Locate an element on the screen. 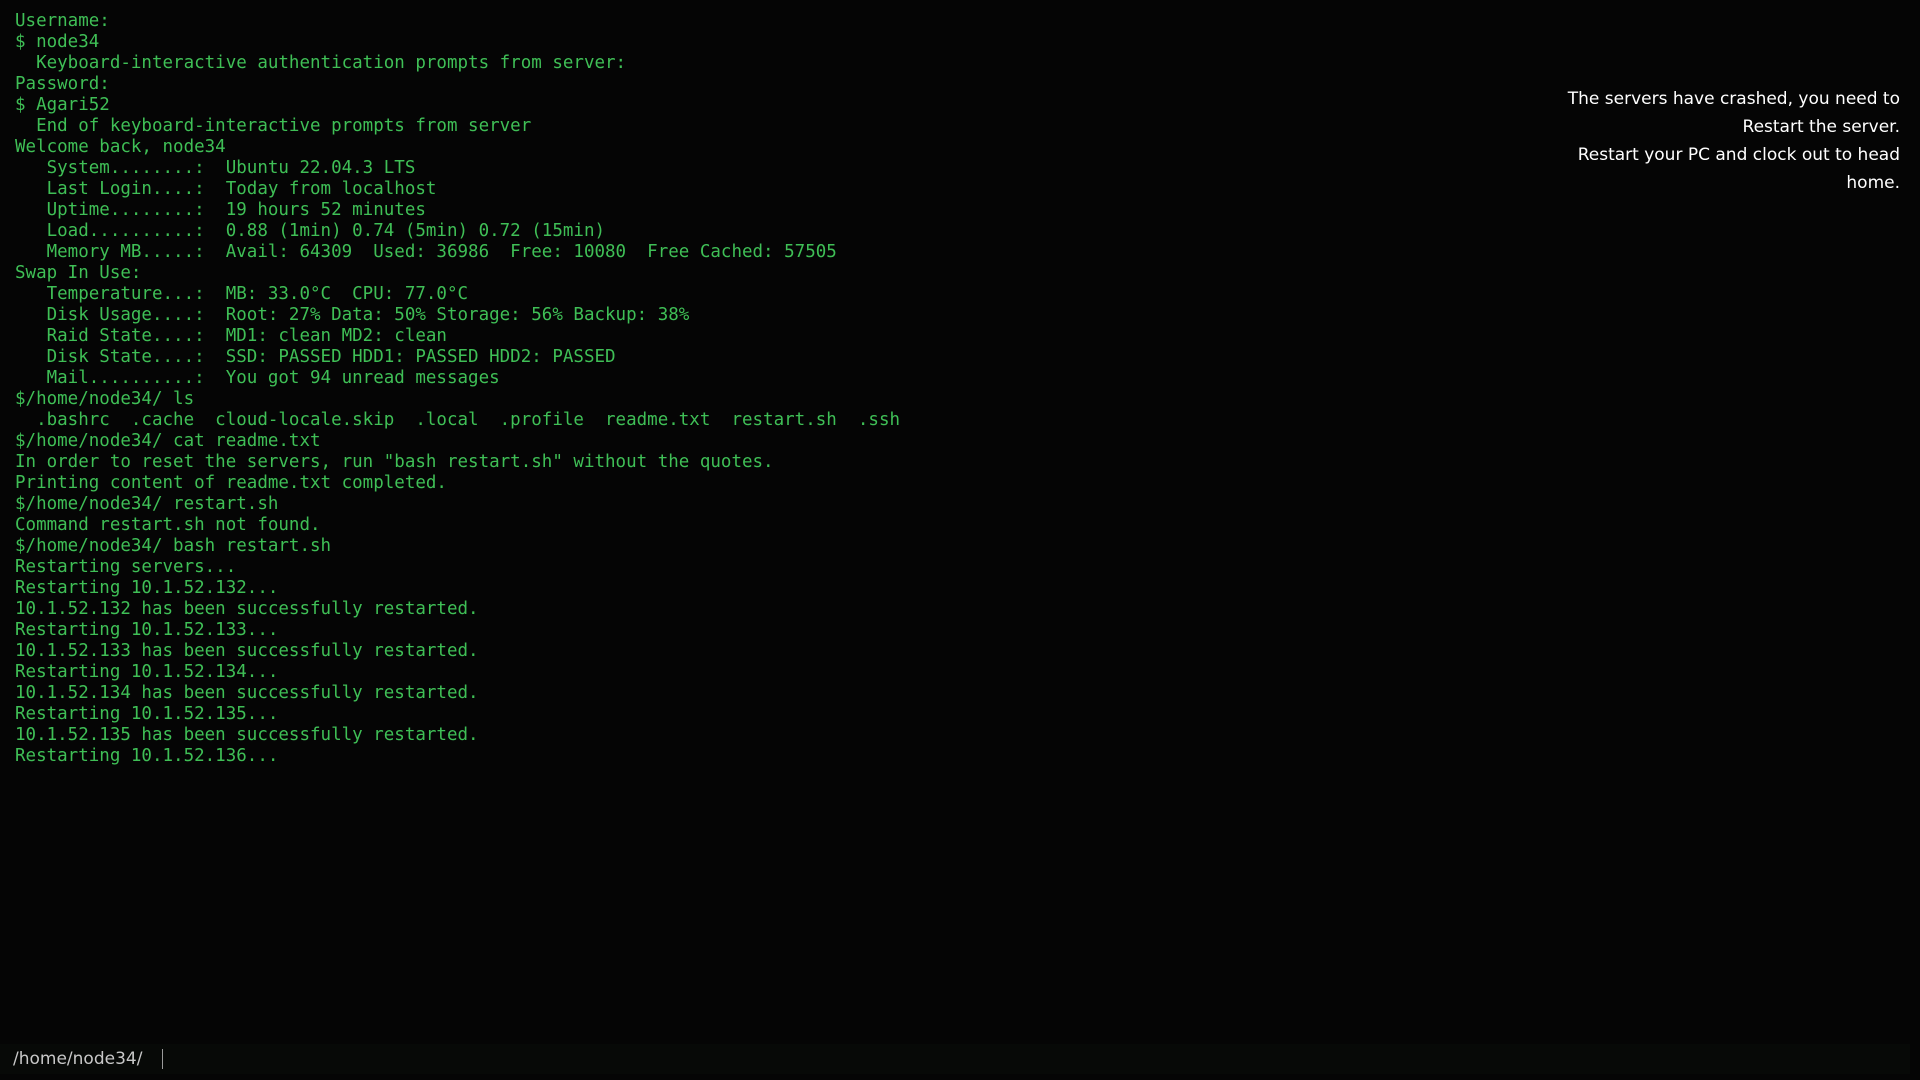 The height and width of the screenshot is (1080, 1920). notice-line: Restart your PC and clock out to head is located at coordinates (1738, 155).